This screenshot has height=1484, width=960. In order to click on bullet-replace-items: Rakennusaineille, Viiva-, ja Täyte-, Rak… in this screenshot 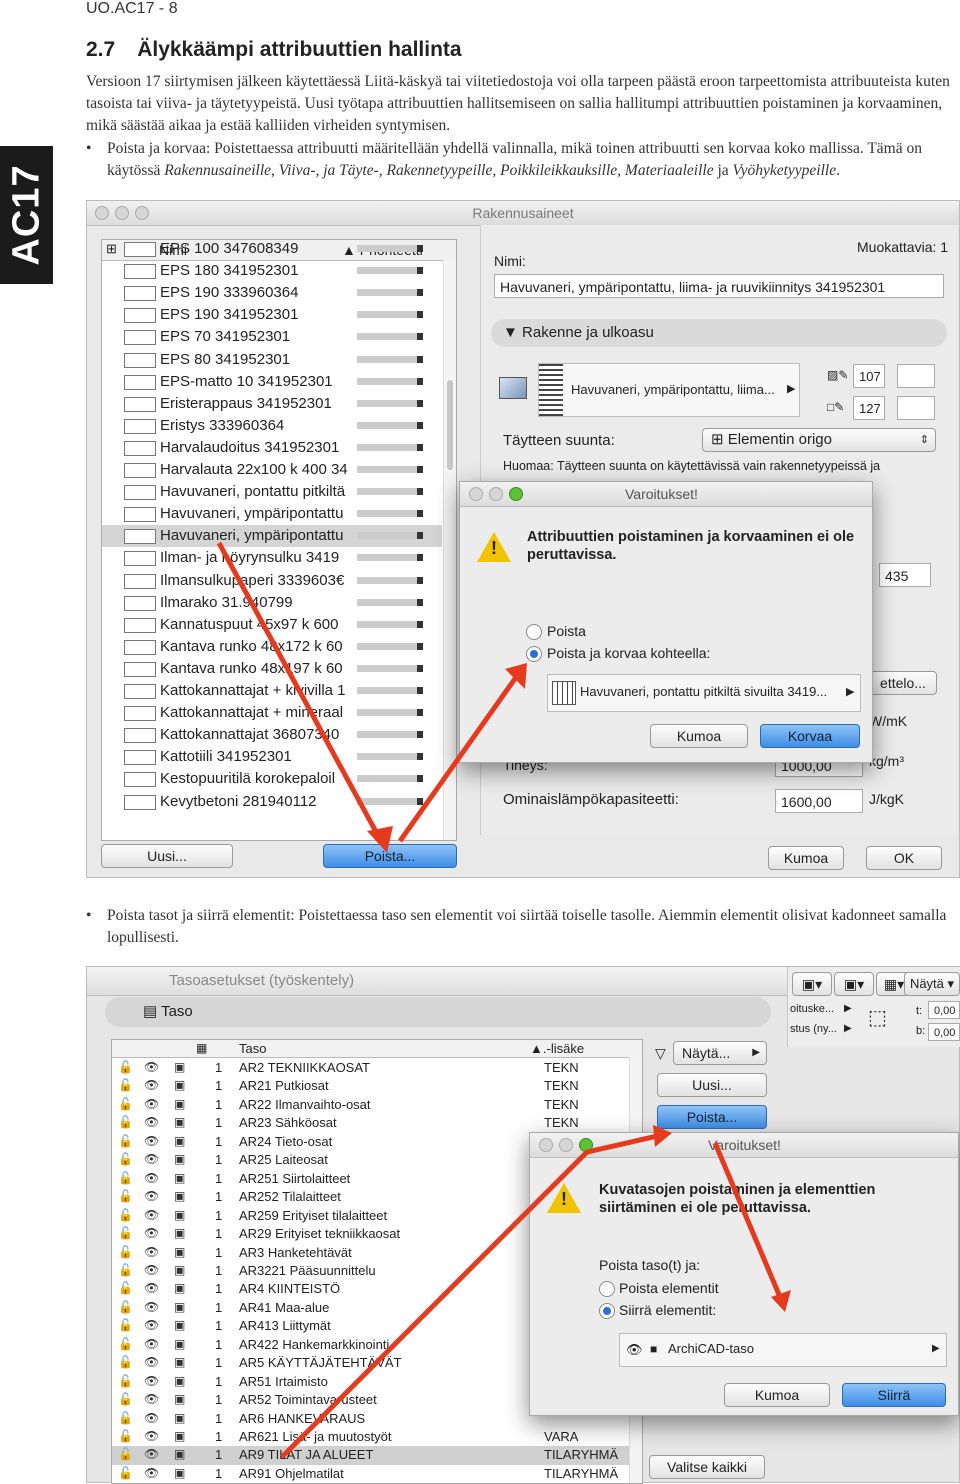, I will do `click(439, 170)`.